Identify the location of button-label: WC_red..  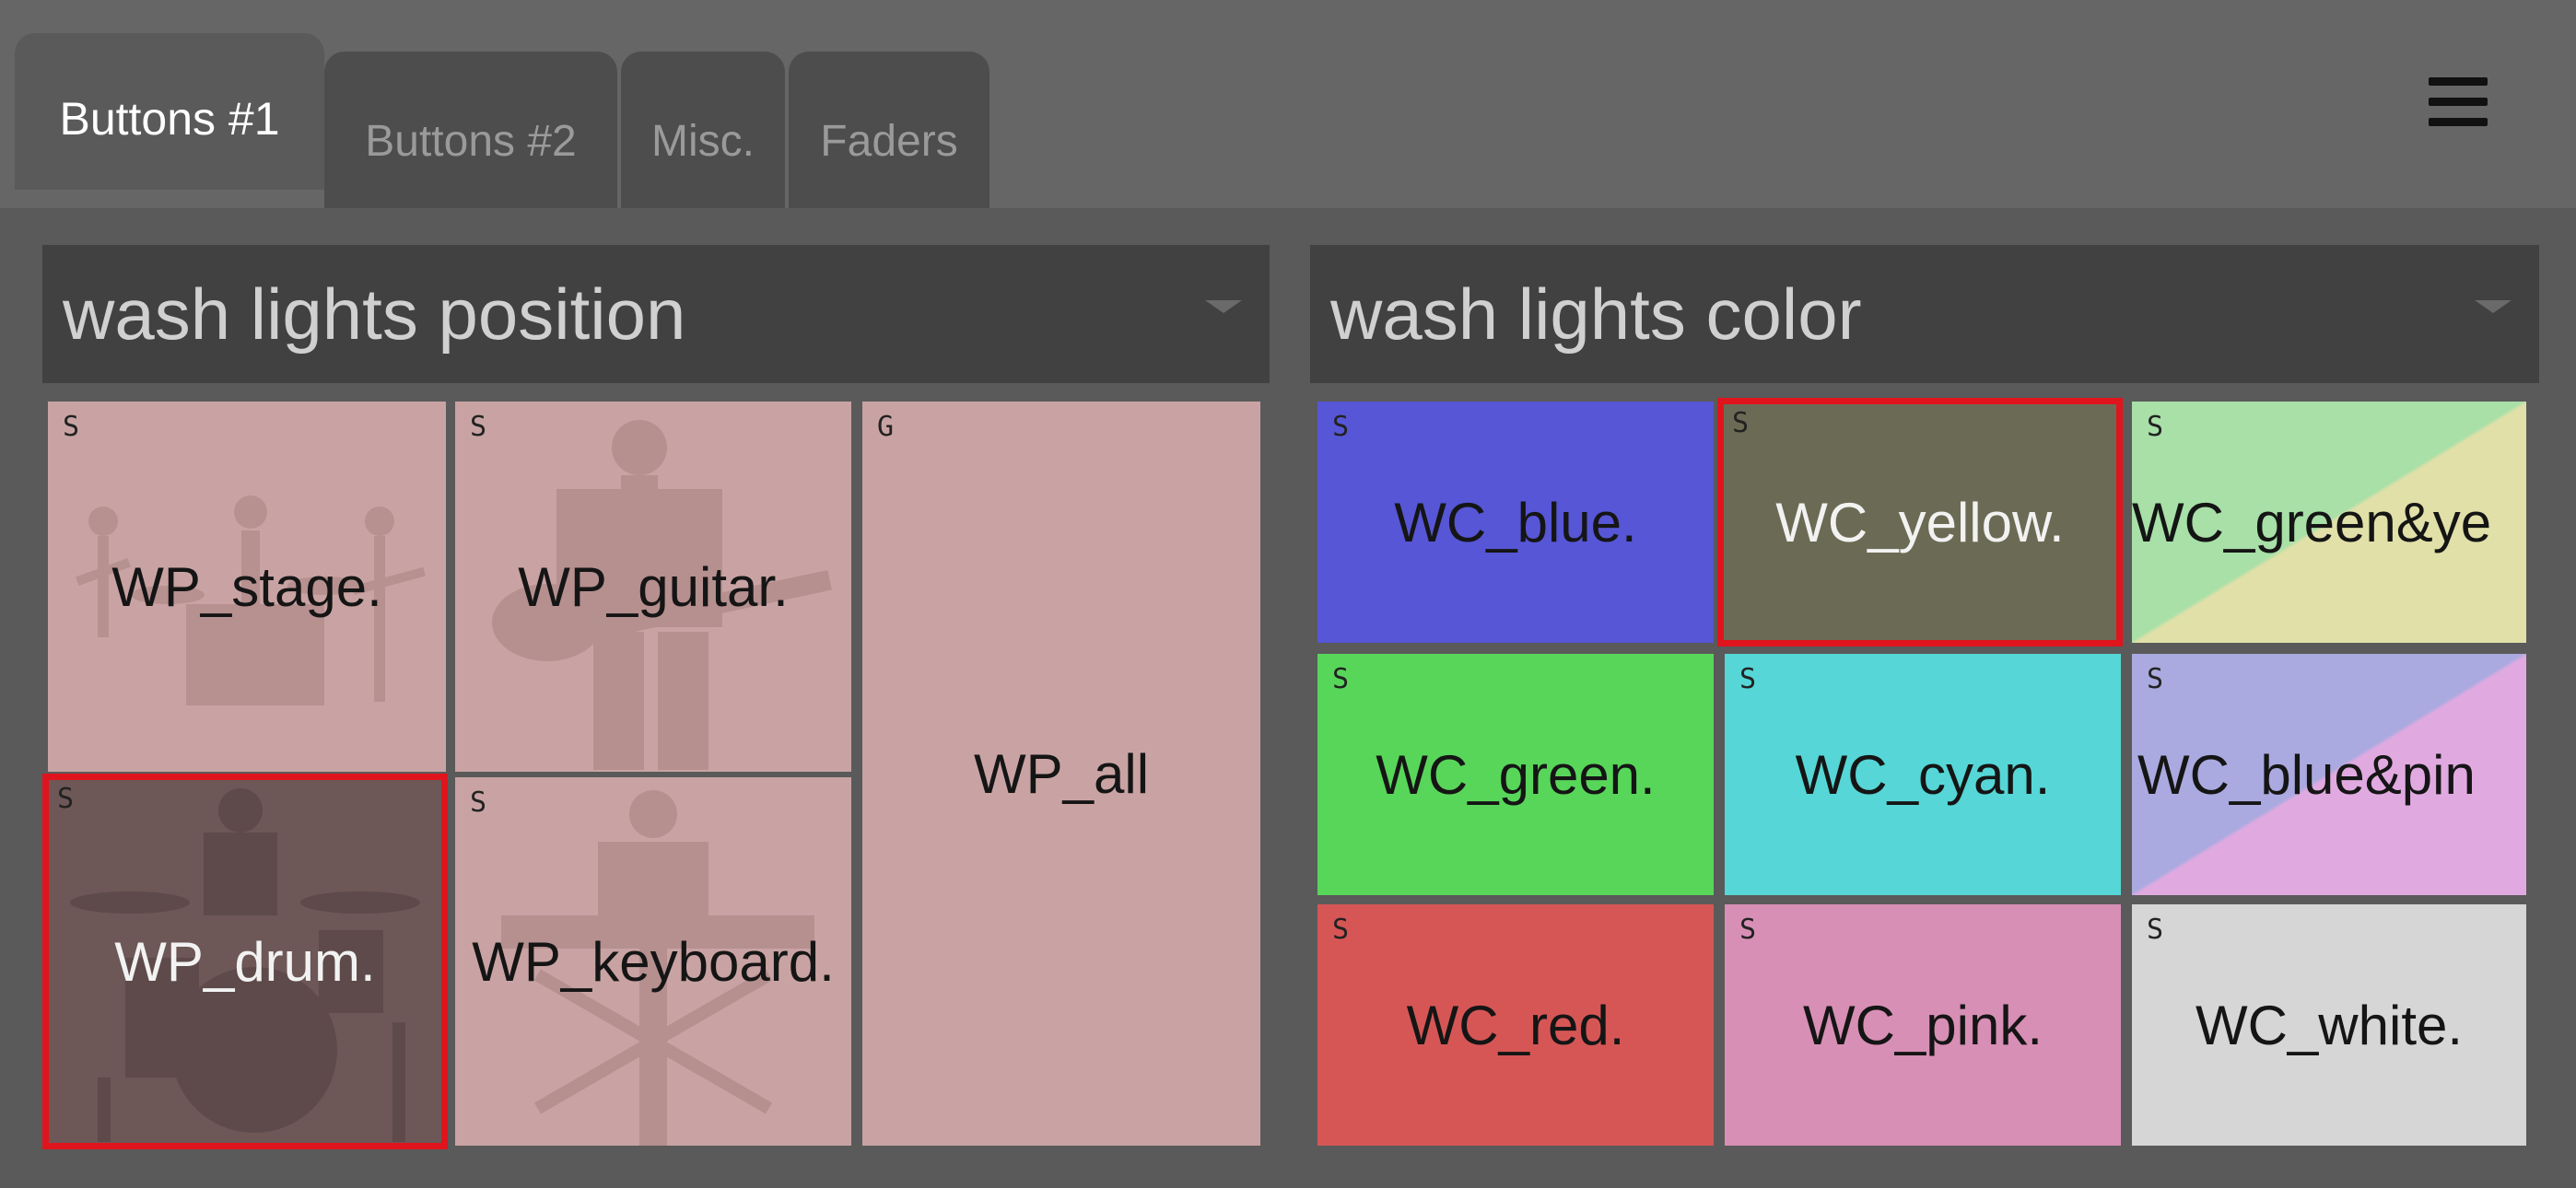
(1515, 1025).